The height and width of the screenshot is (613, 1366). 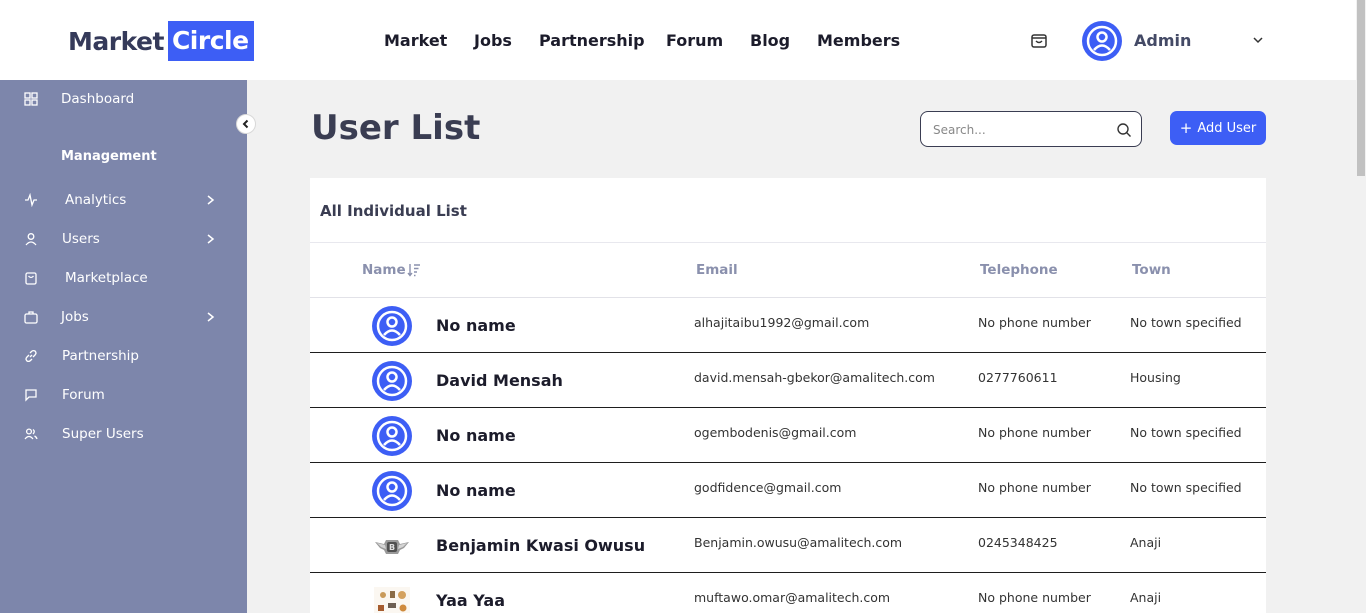 I want to click on nav-forum: Forum, so click(x=694, y=40).